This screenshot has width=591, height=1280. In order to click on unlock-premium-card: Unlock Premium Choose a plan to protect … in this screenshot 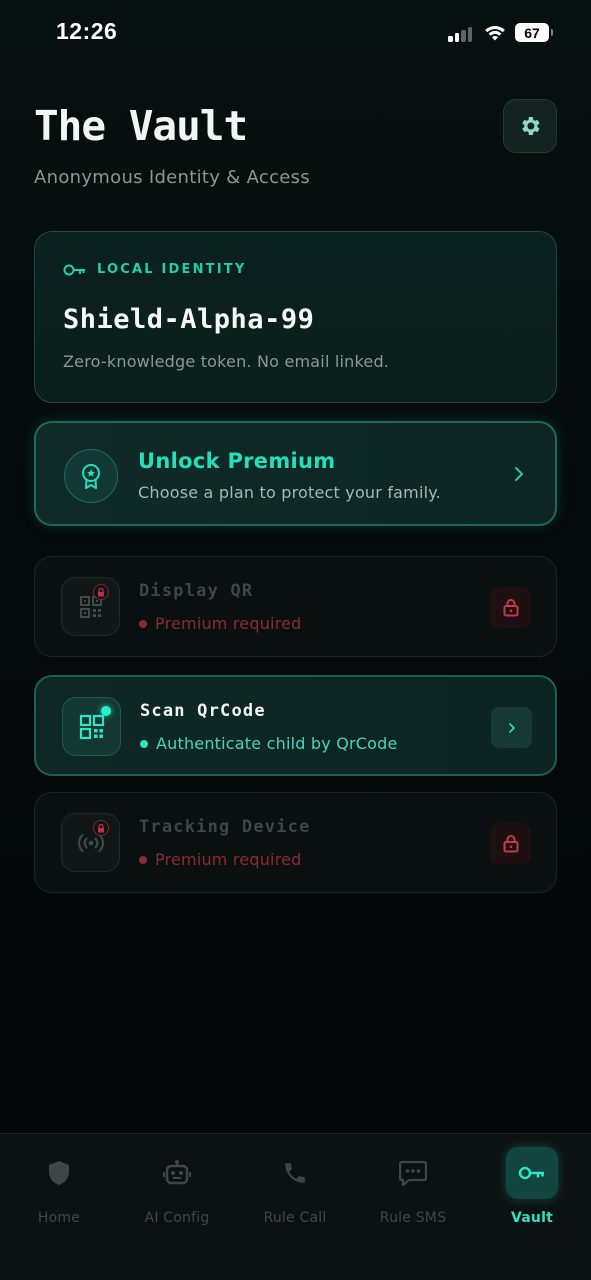, I will do `click(295, 473)`.